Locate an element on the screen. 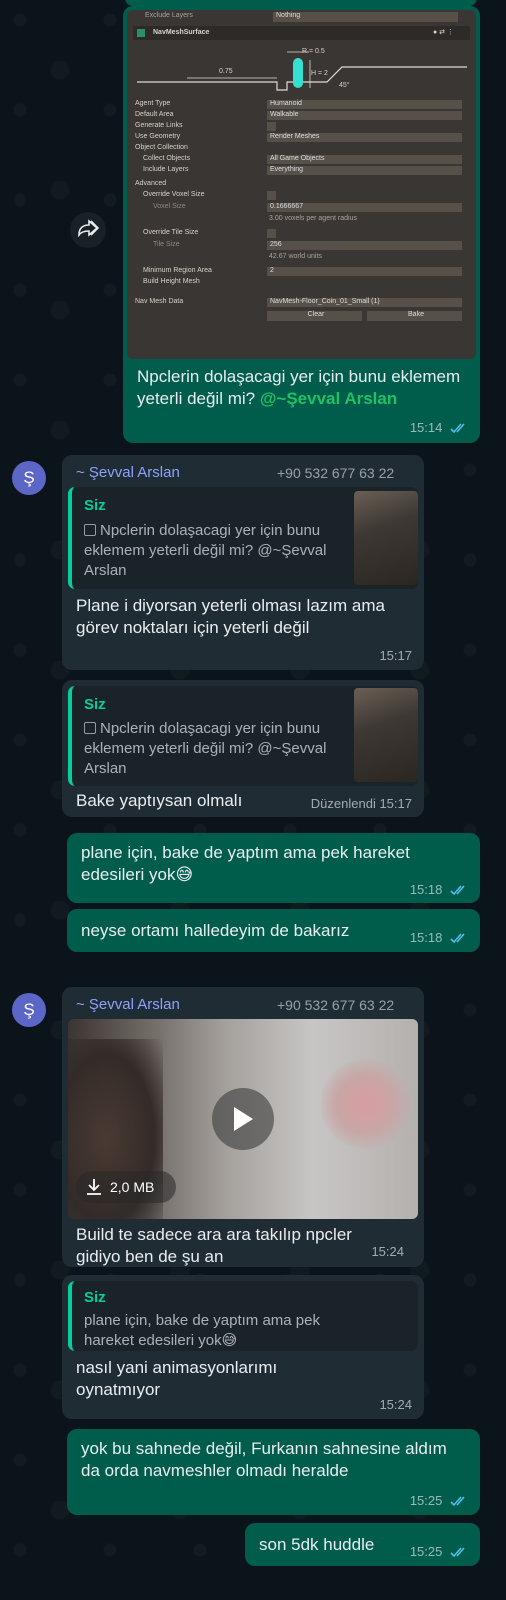 The height and width of the screenshot is (1600, 506). download-icon is located at coordinates (94, 1187).